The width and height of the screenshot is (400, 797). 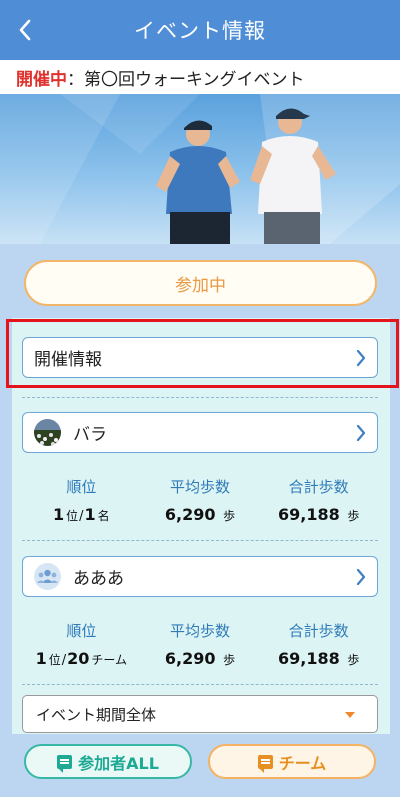 What do you see at coordinates (350, 715) in the screenshot?
I see `caret-down-icon` at bounding box center [350, 715].